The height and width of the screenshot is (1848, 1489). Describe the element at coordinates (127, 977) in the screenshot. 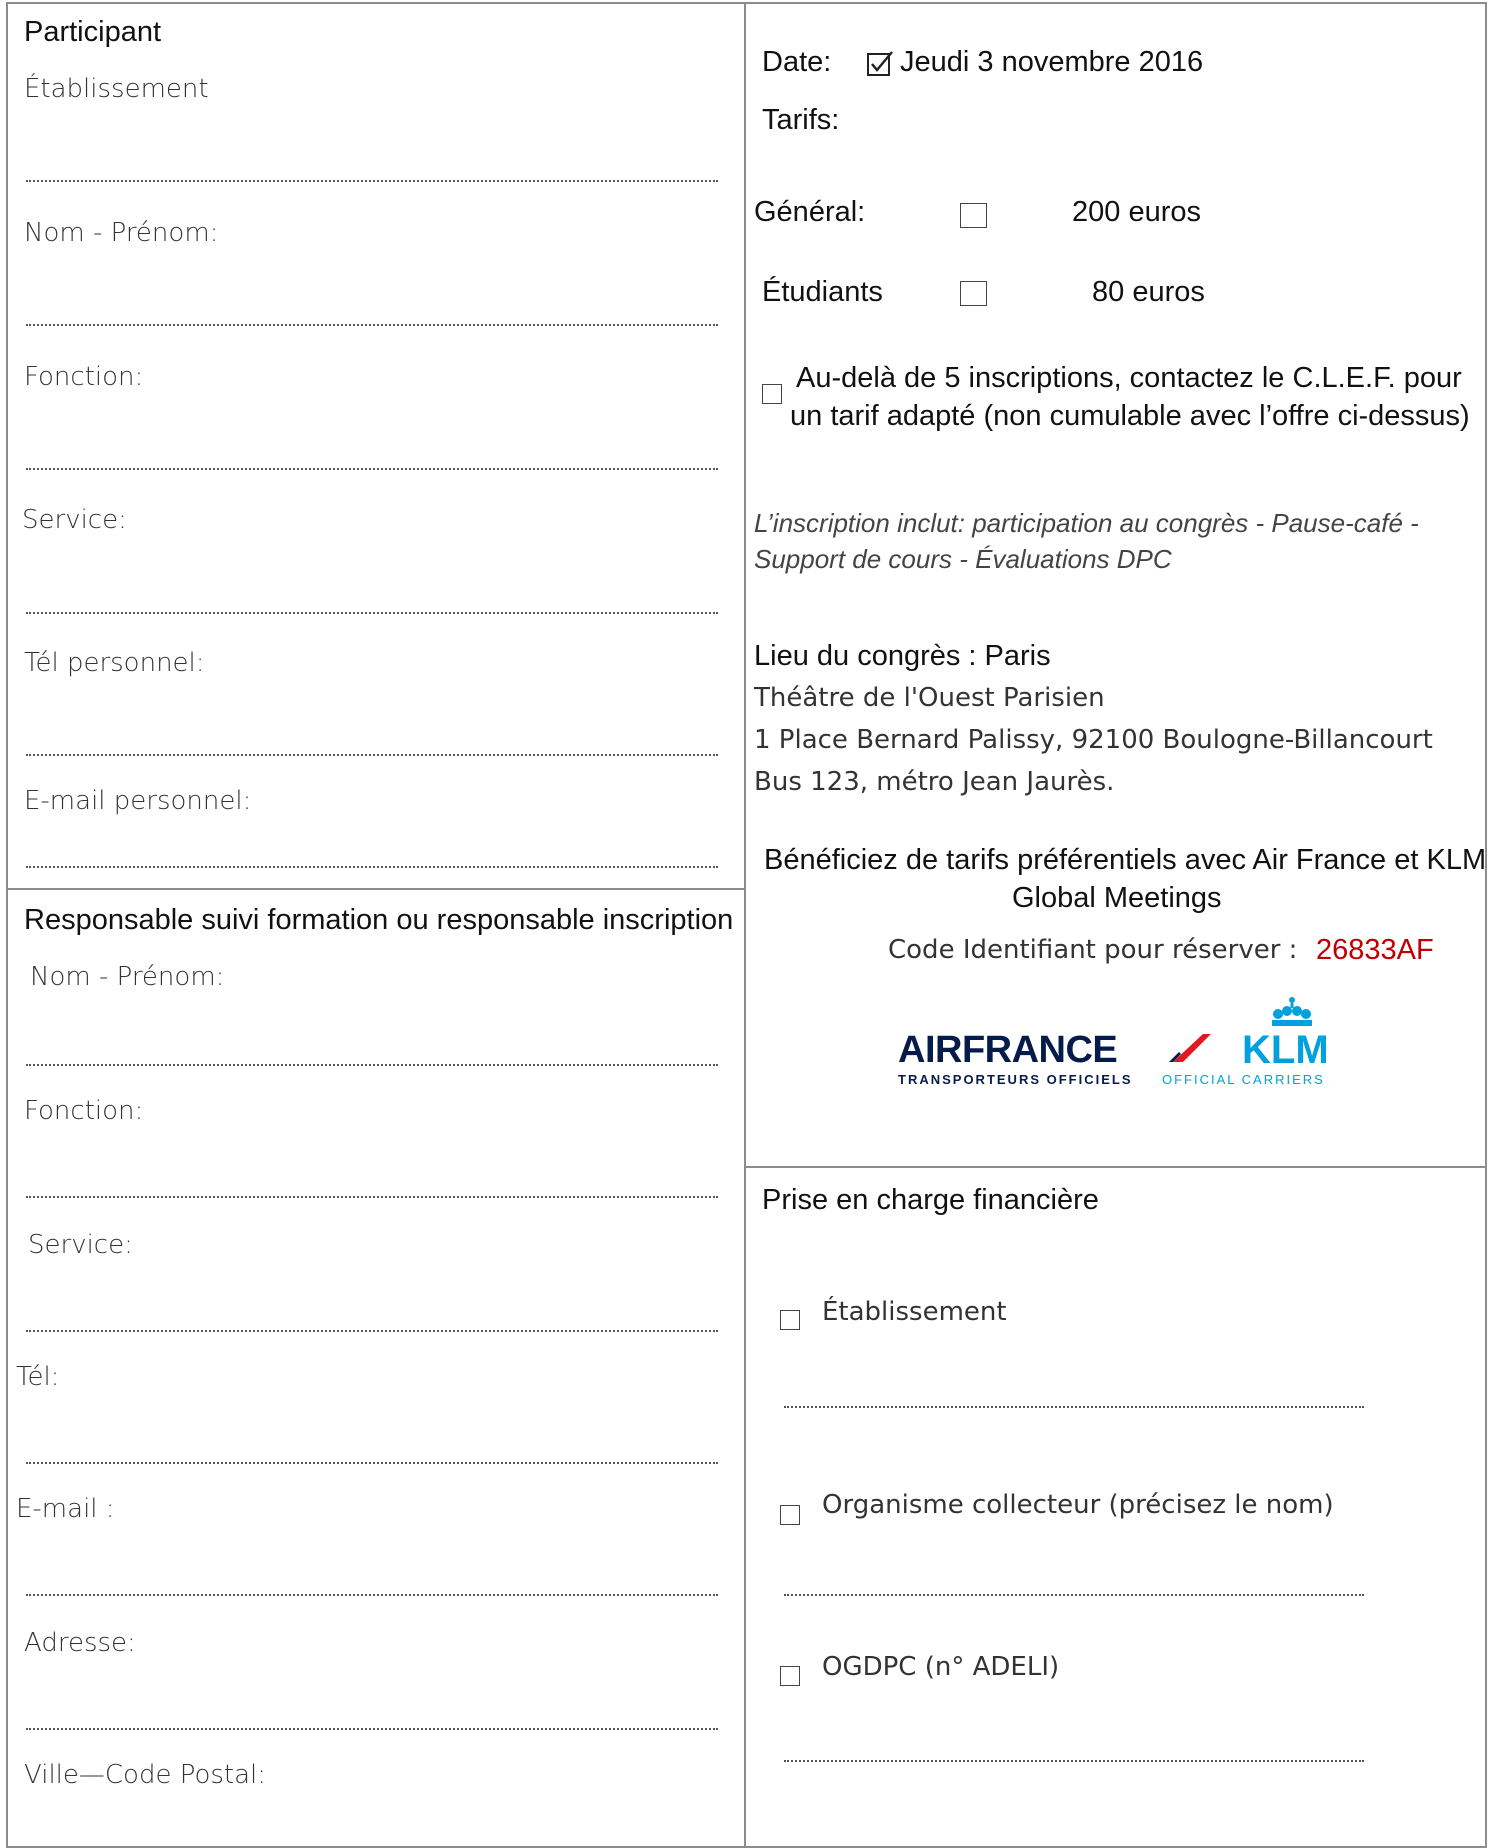

I see `responsable-nom-label: Nom - Prénom:` at that location.